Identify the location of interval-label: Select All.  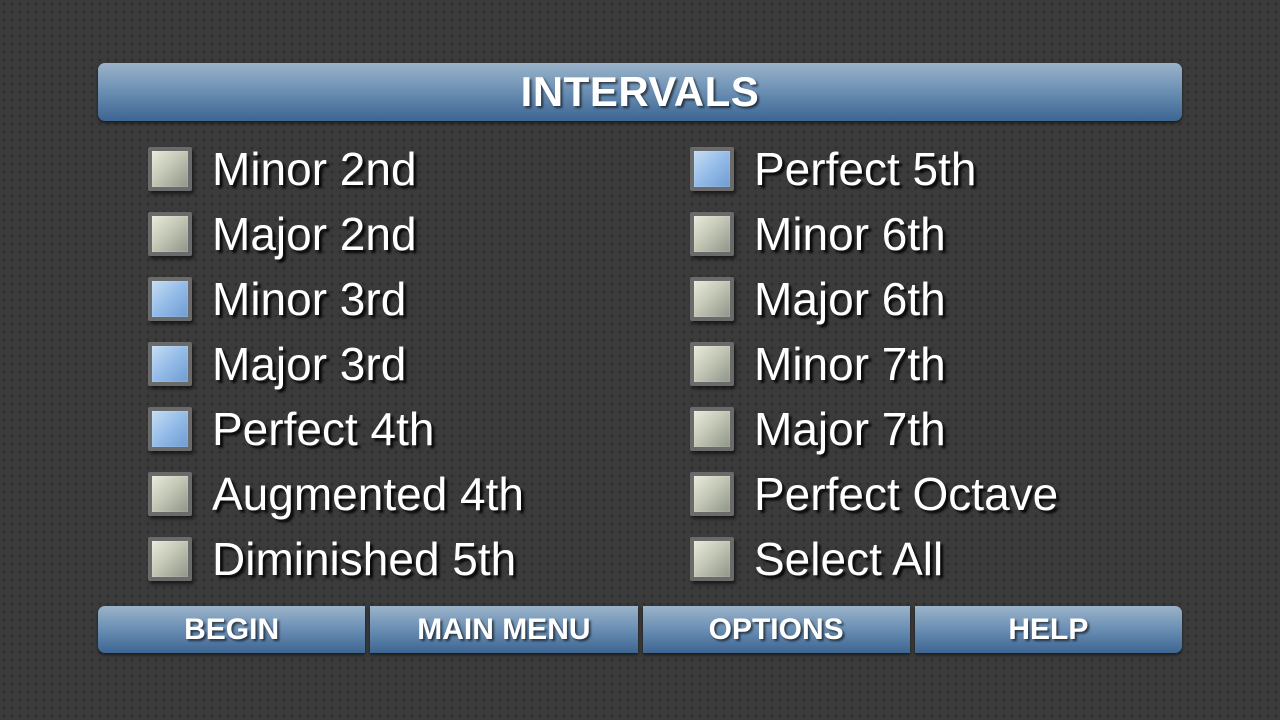
(849, 558).